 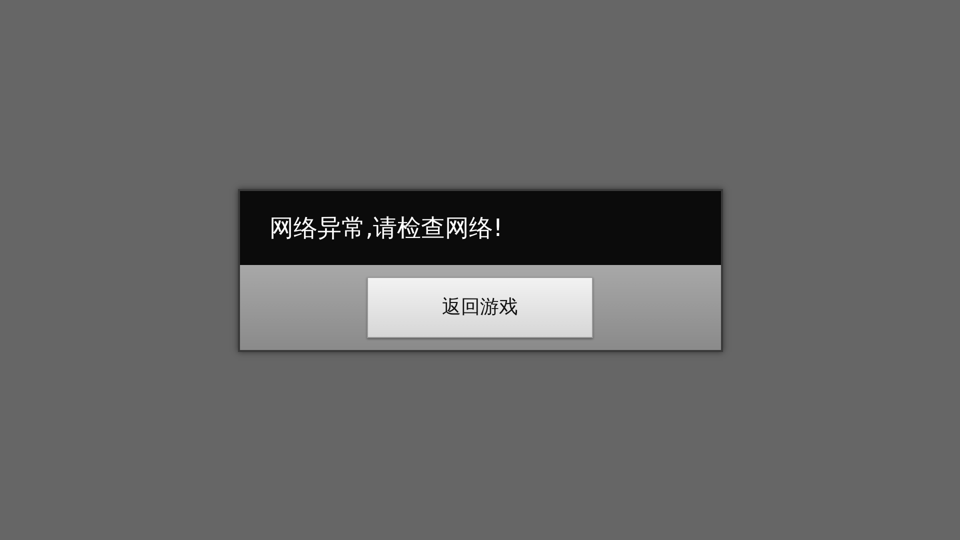 What do you see at coordinates (386, 228) in the screenshot?
I see `dialog-message: 网络异常,请检查网络!` at bounding box center [386, 228].